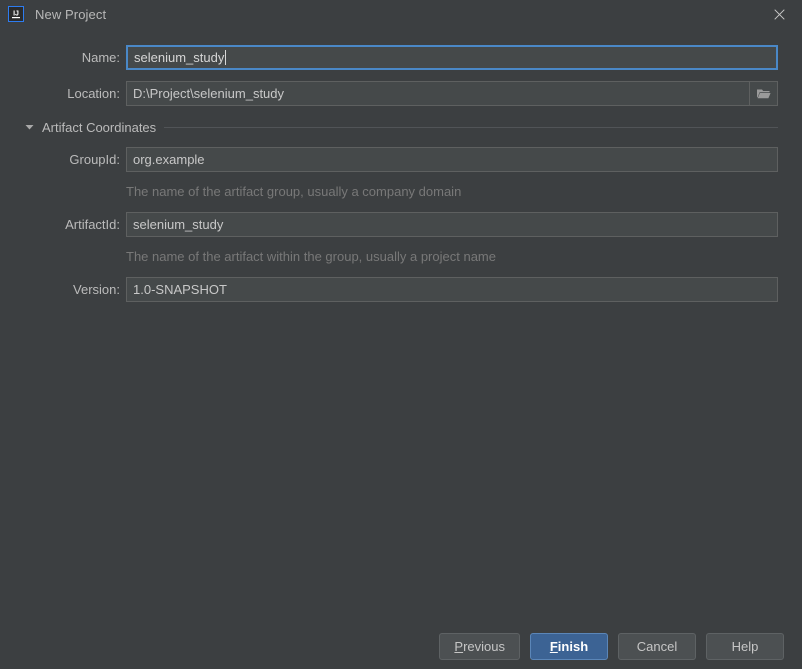 The height and width of the screenshot is (669, 802). Describe the element at coordinates (484, 646) in the screenshot. I see `previous-button-label: revious` at that location.